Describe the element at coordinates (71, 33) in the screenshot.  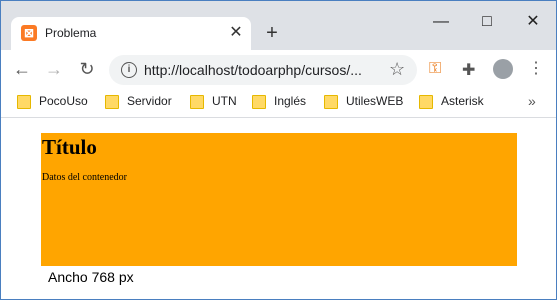
I see `tab-title: Problema` at that location.